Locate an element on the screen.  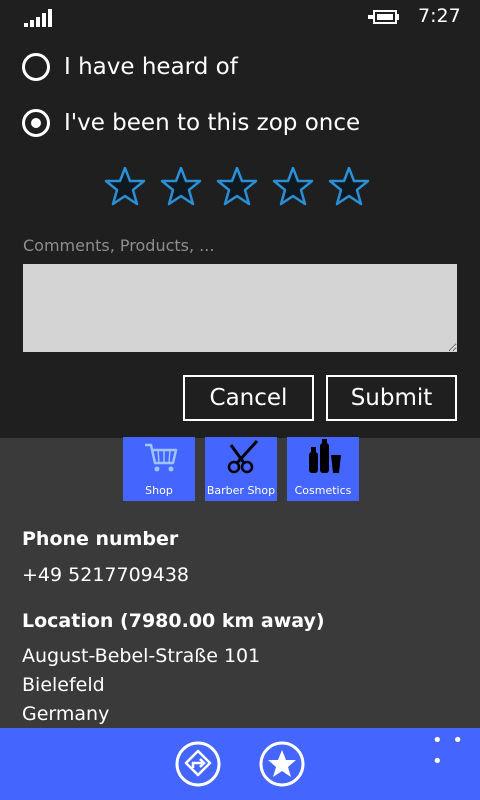
option-label: I've been to this zop once is located at coordinates (212, 123).